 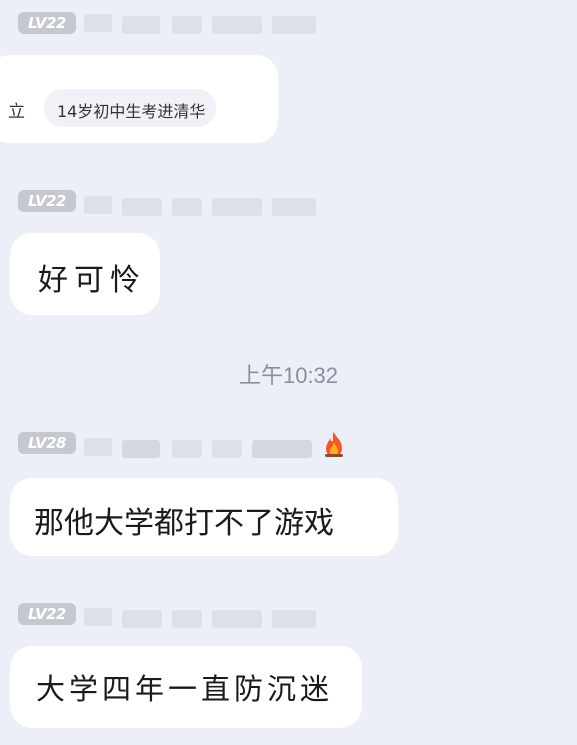 What do you see at coordinates (92, 280) in the screenshot?
I see `message-text: 好可怜` at bounding box center [92, 280].